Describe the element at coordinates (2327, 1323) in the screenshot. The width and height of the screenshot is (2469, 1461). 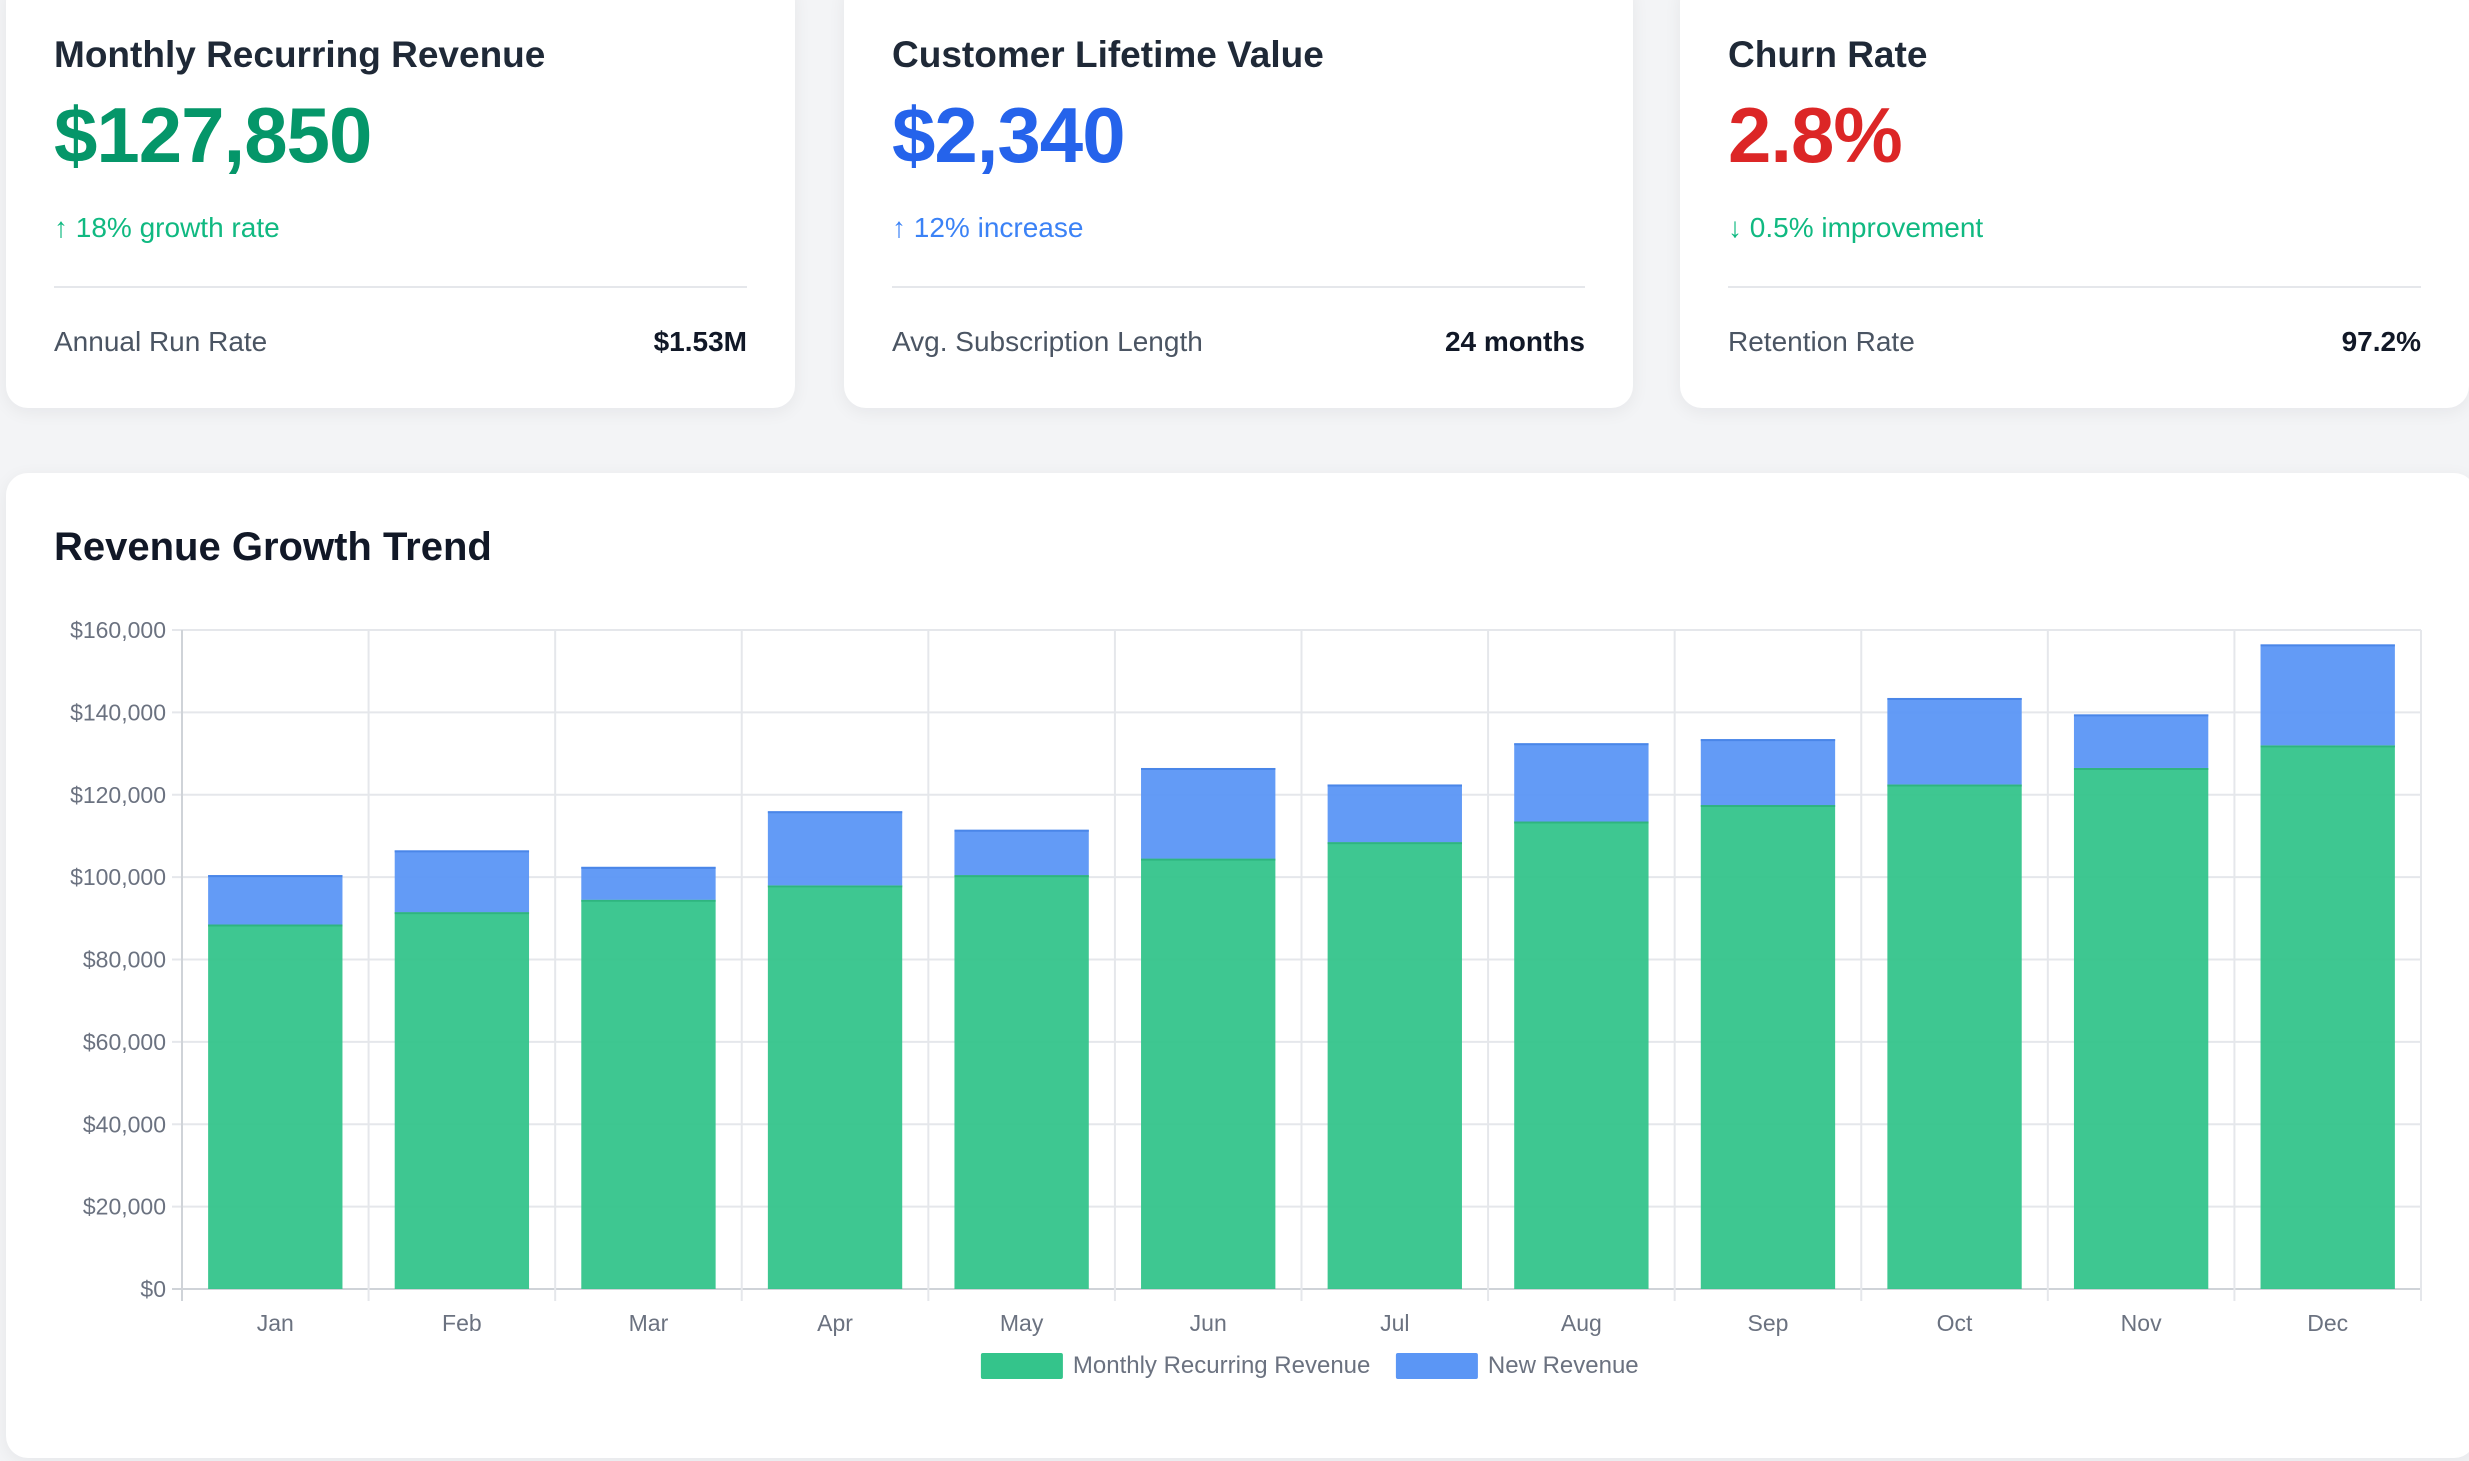
I see `x-tick-label: Dec` at that location.